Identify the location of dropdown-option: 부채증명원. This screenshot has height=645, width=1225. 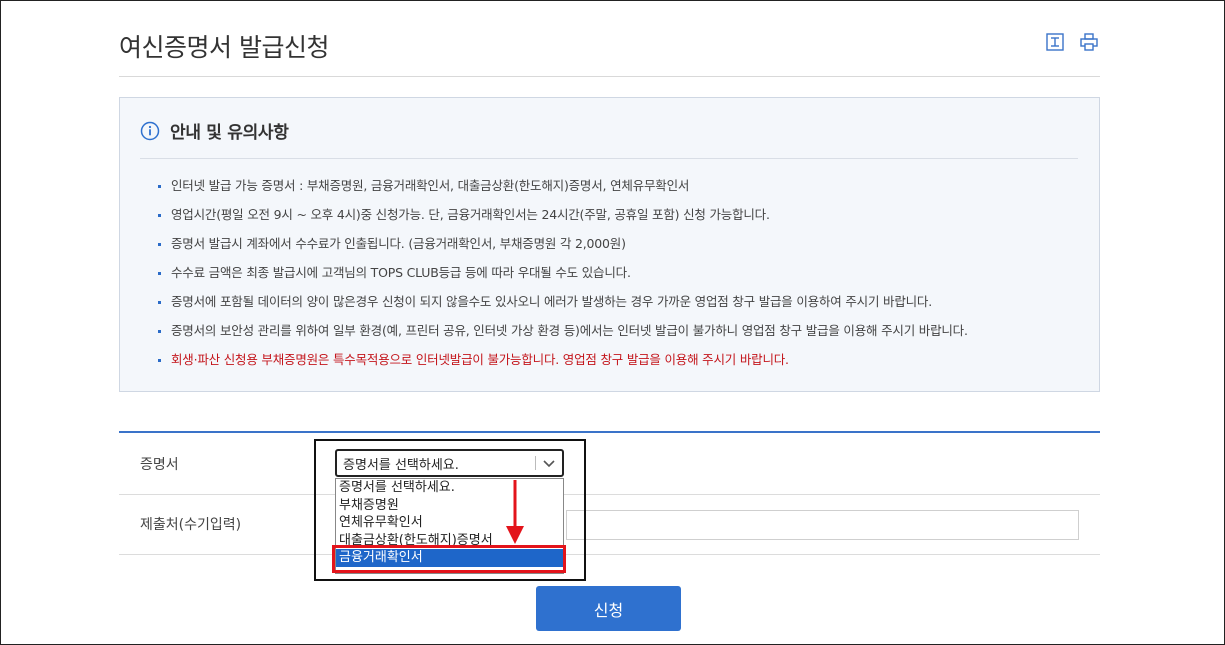
(449, 506).